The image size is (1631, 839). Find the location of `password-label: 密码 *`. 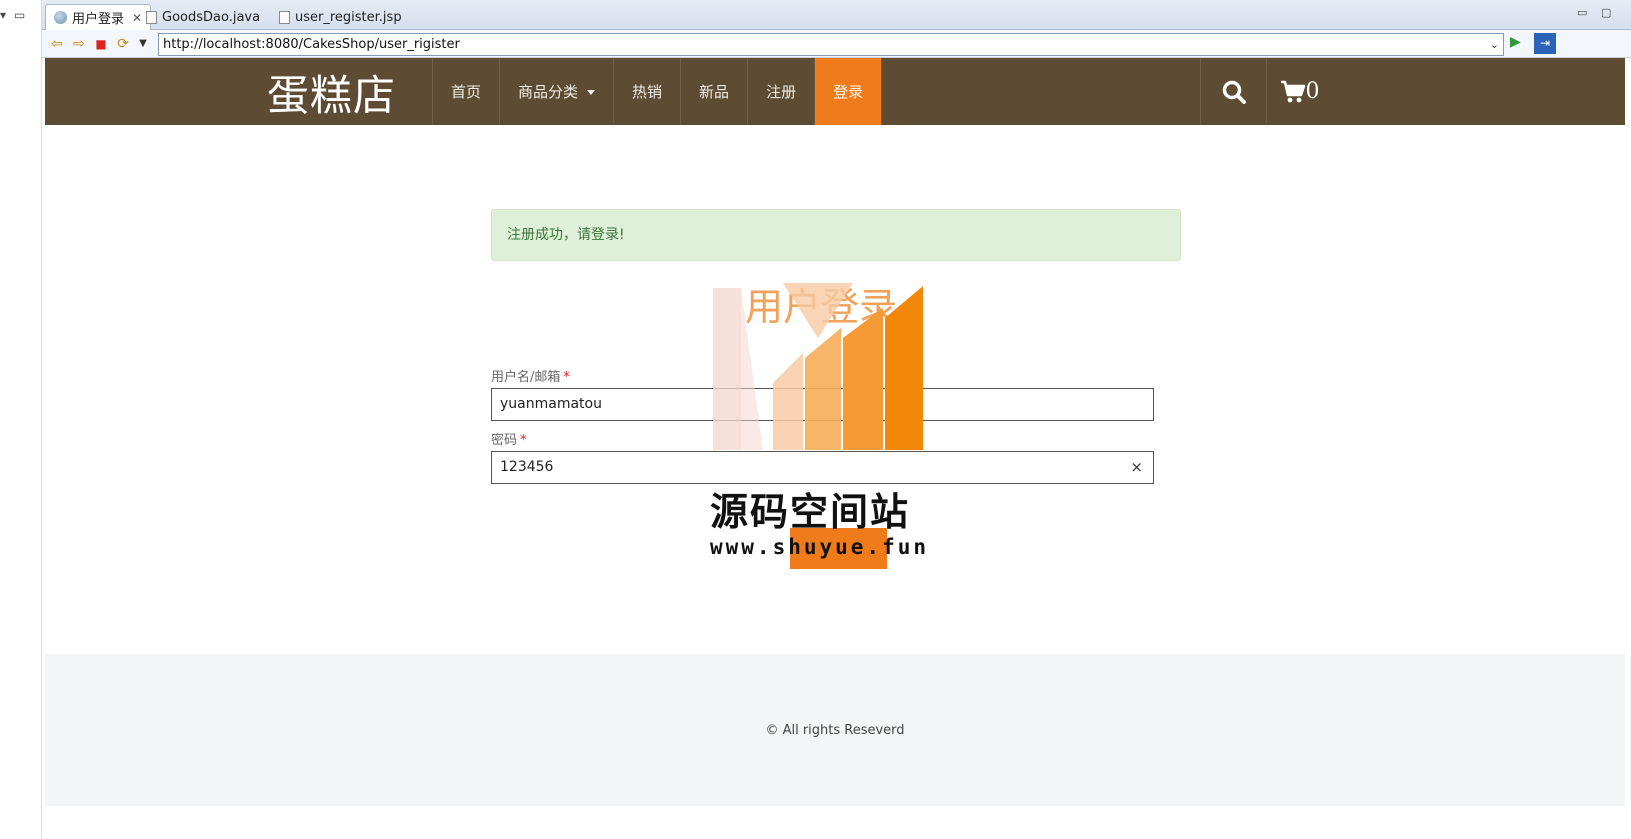

password-label: 密码 * is located at coordinates (509, 438).